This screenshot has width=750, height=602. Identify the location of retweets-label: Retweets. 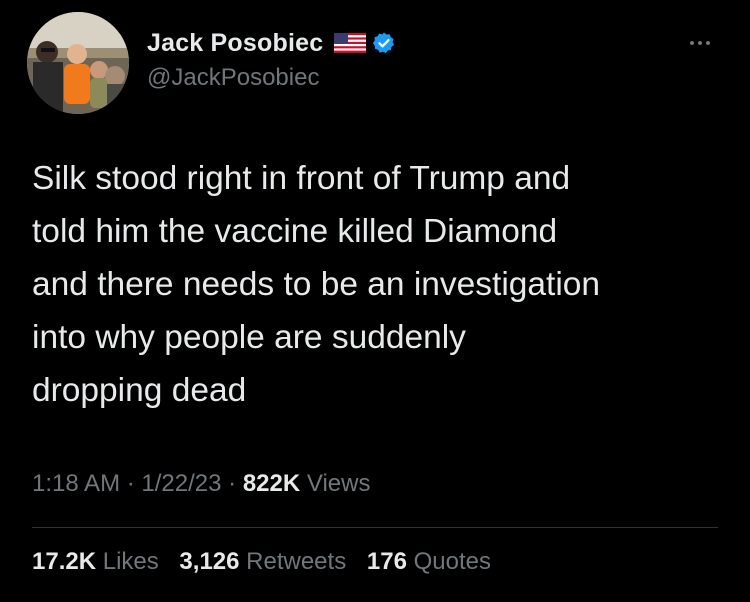
(296, 561).